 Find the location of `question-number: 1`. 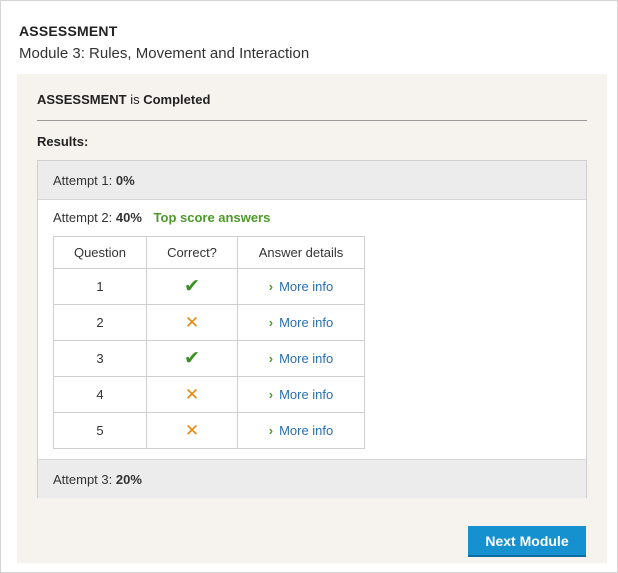

question-number: 1 is located at coordinates (100, 286).